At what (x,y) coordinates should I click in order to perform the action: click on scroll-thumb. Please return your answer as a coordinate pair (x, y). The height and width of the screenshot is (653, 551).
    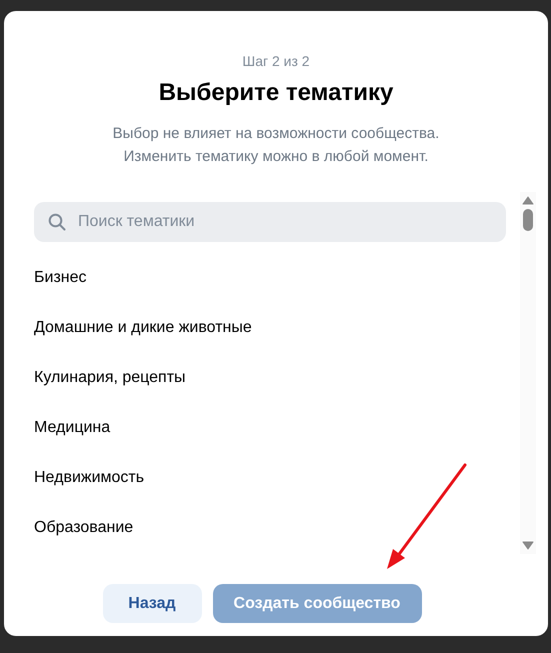
    Looking at the image, I should click on (528, 220).